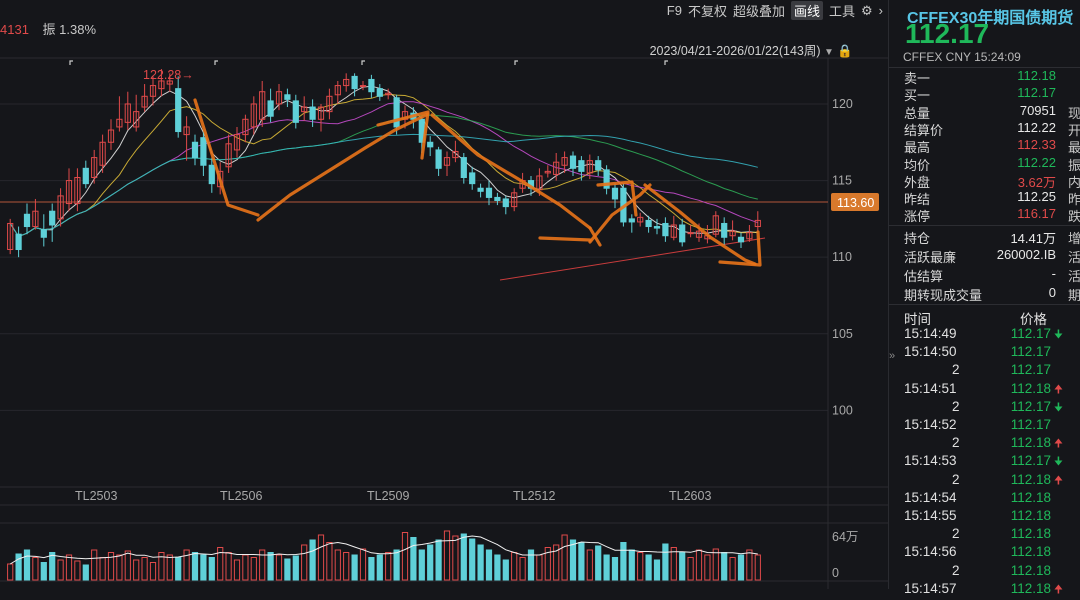 This screenshot has height=600, width=1080. I want to click on info-row: 持仓 14.41万 增, so click(992, 237).